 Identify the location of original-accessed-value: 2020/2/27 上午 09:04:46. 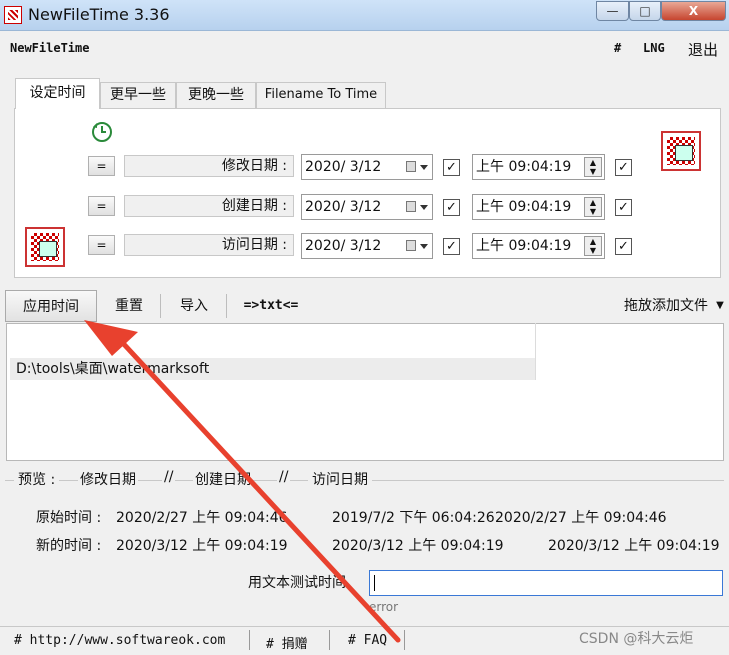
(581, 518).